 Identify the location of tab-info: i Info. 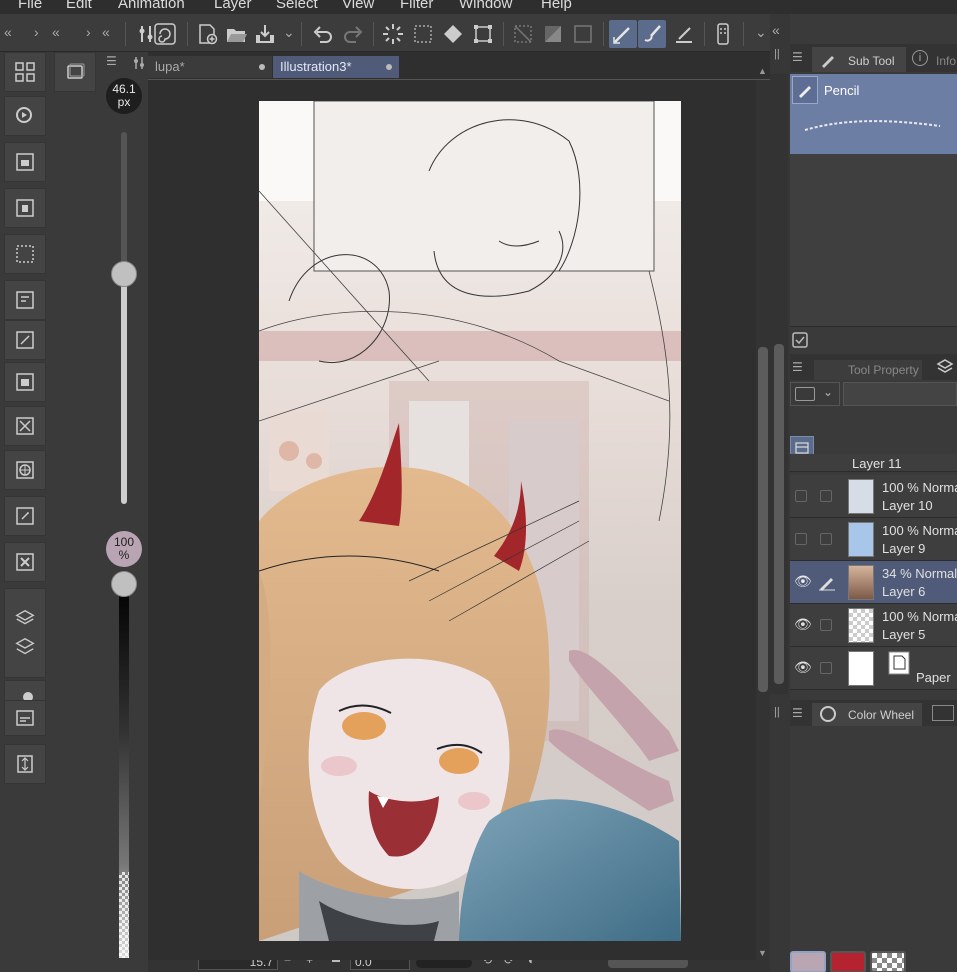
(933, 59).